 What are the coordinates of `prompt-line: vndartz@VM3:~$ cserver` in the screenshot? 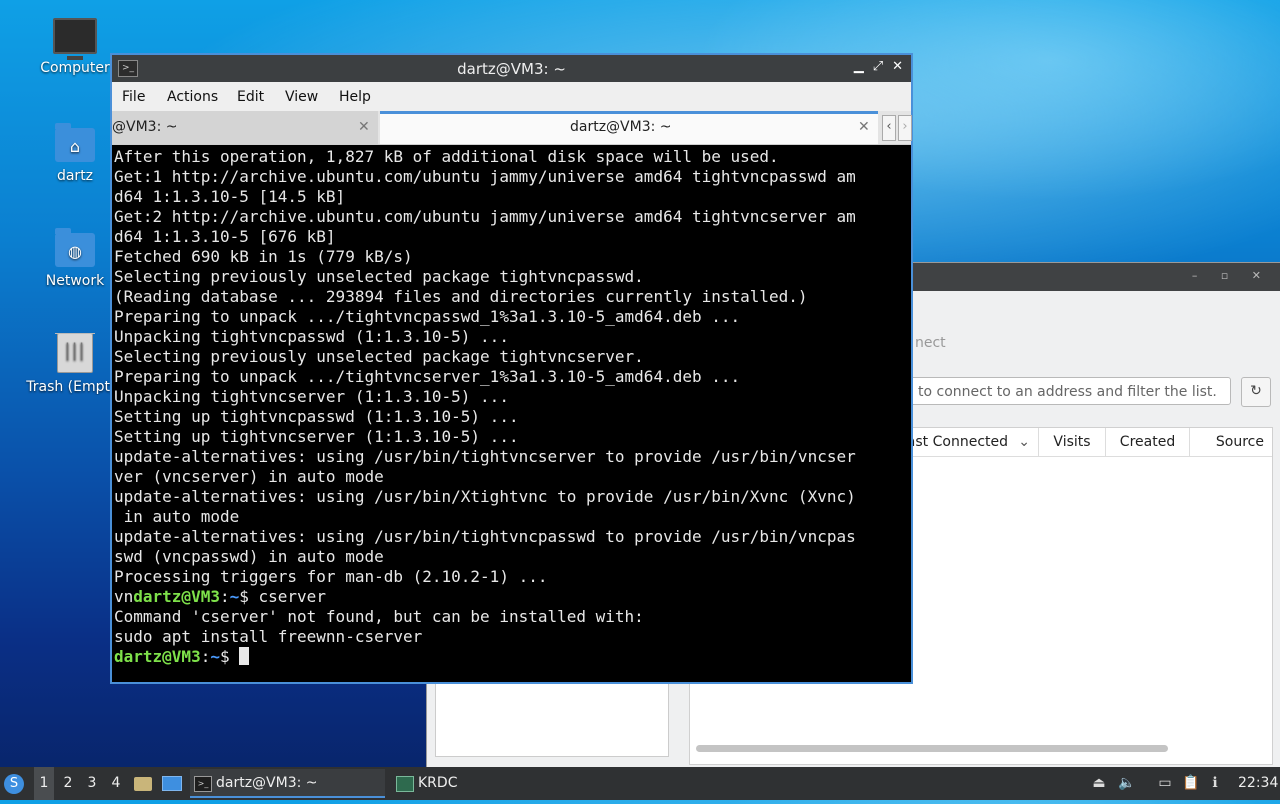 It's located at (220, 596).